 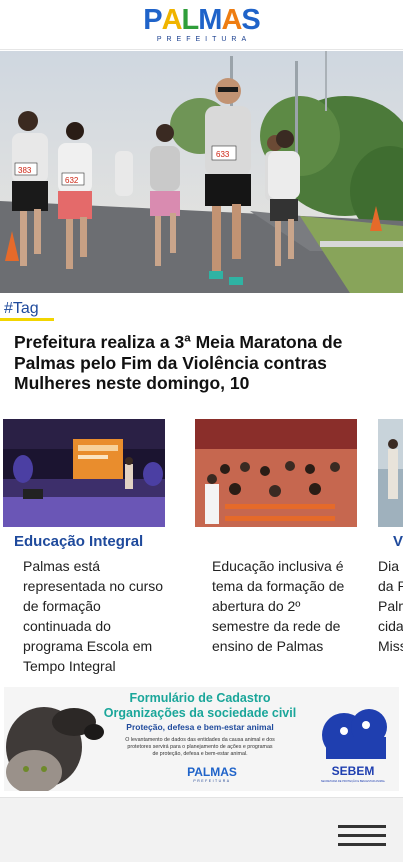 I want to click on logo-wordmark: PALMAS, so click(x=202, y=20).